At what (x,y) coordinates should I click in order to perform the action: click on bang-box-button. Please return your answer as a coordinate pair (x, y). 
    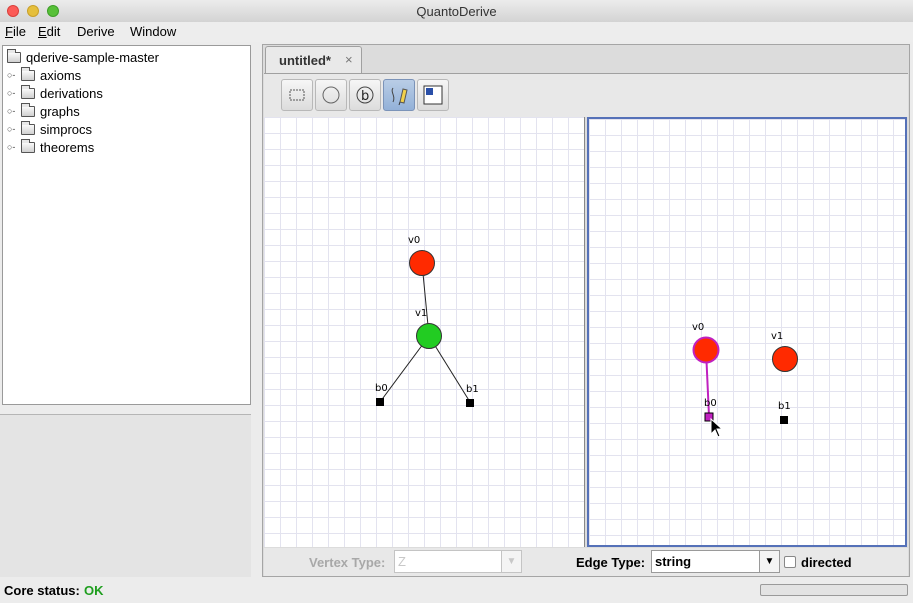
    Looking at the image, I should click on (433, 95).